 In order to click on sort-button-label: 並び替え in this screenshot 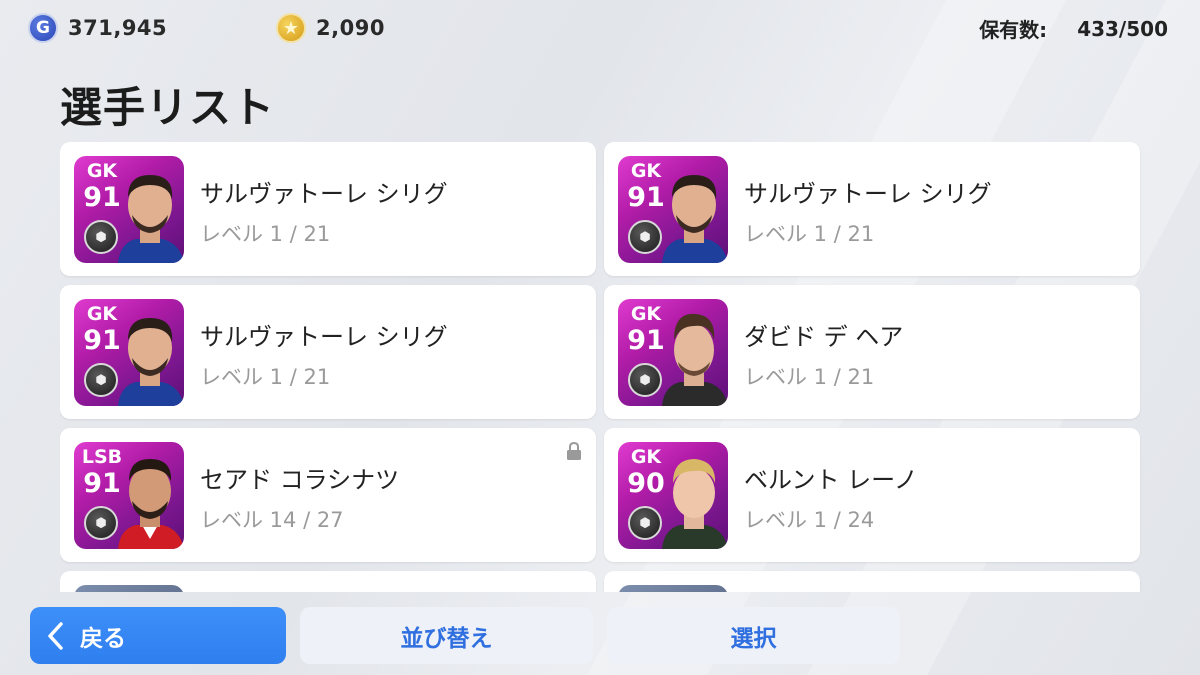, I will do `click(446, 638)`.